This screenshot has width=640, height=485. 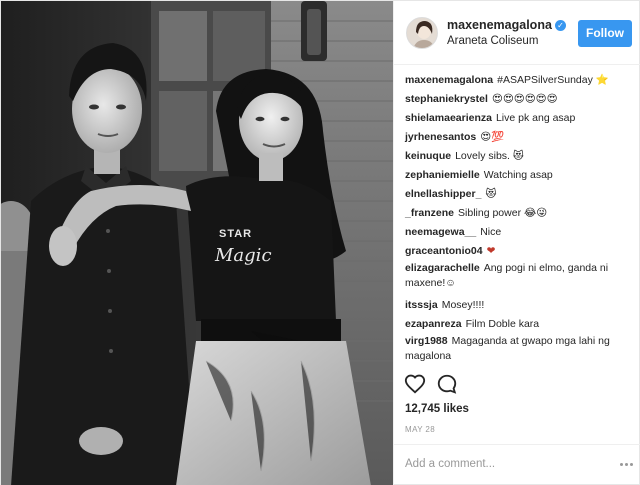 I want to click on action-bar, so click(x=517, y=384).